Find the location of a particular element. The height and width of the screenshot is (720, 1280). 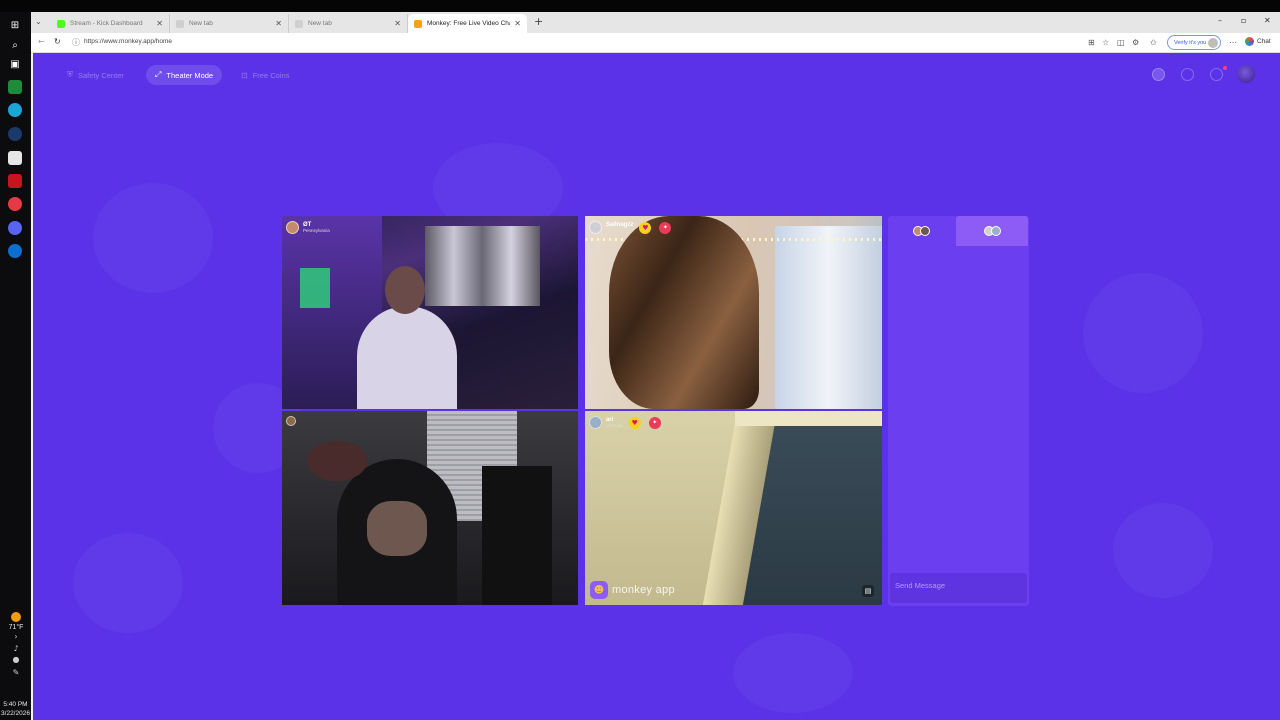

history-icon is located at coordinates (1187, 74).